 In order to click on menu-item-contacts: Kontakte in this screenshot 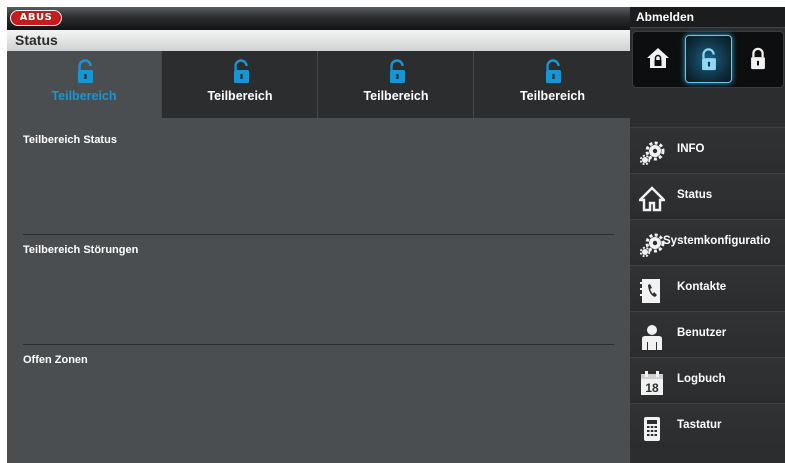, I will do `click(707, 288)`.